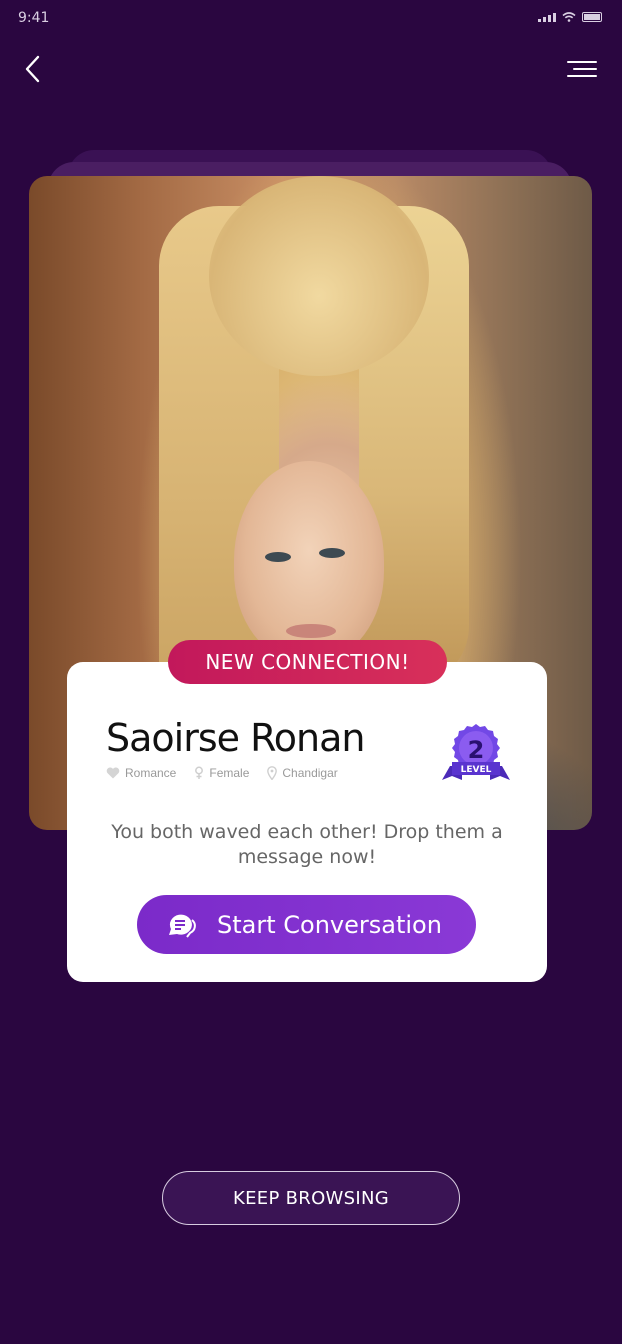 The height and width of the screenshot is (1344, 622). What do you see at coordinates (329, 924) in the screenshot?
I see `start-conversation-label: Start Conversation` at bounding box center [329, 924].